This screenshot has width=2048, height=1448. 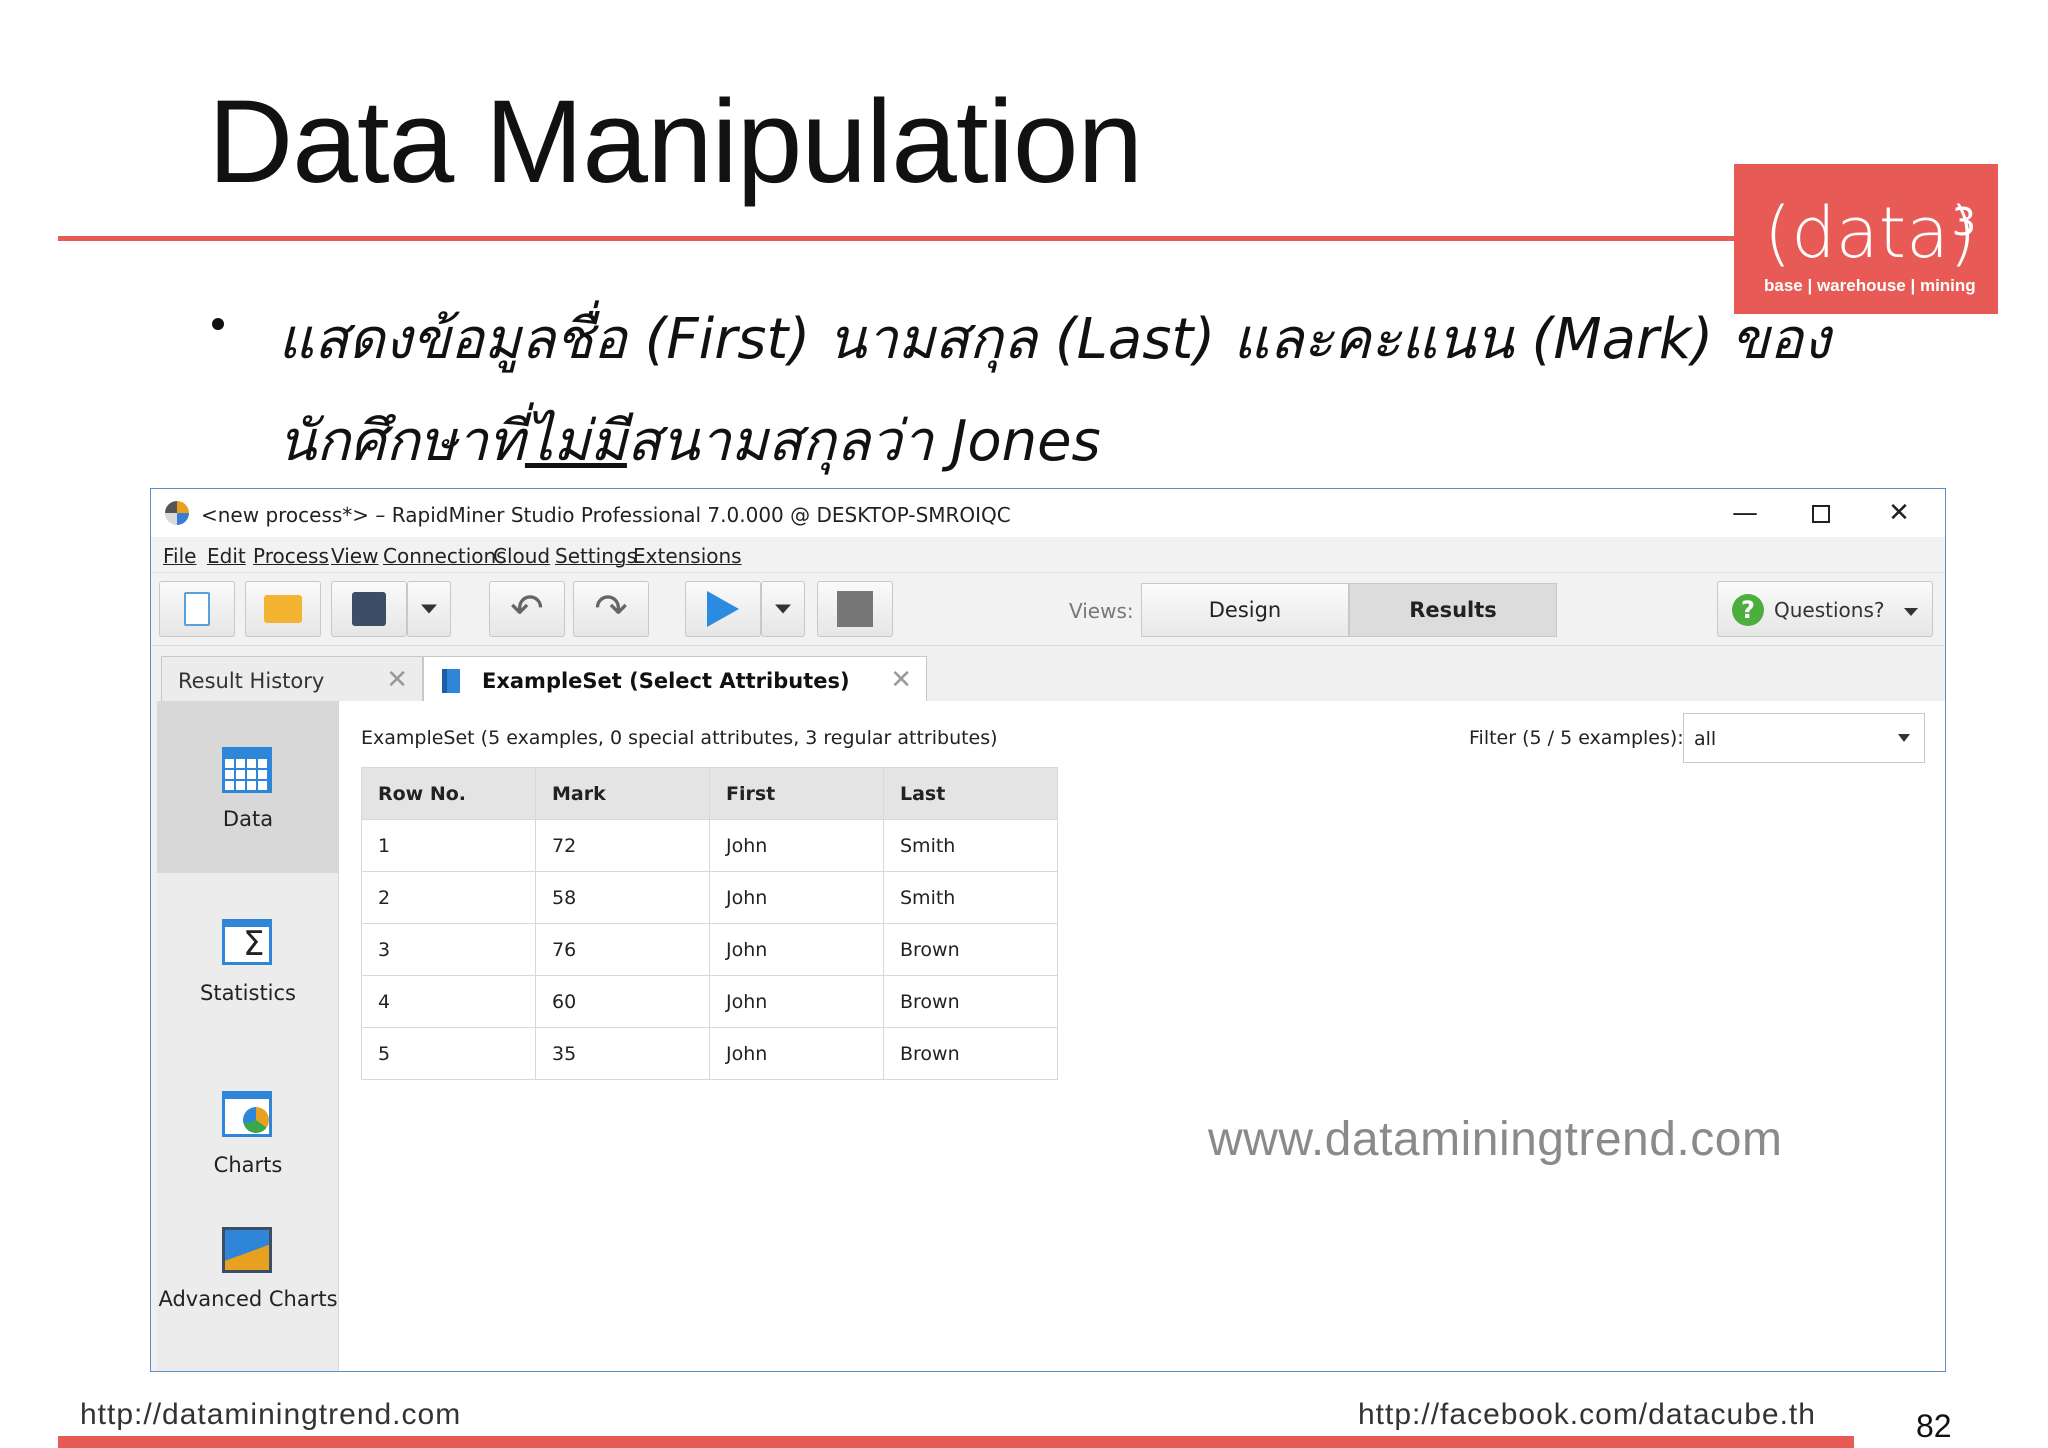 What do you see at coordinates (247, 770) in the screenshot?
I see `table-icon` at bounding box center [247, 770].